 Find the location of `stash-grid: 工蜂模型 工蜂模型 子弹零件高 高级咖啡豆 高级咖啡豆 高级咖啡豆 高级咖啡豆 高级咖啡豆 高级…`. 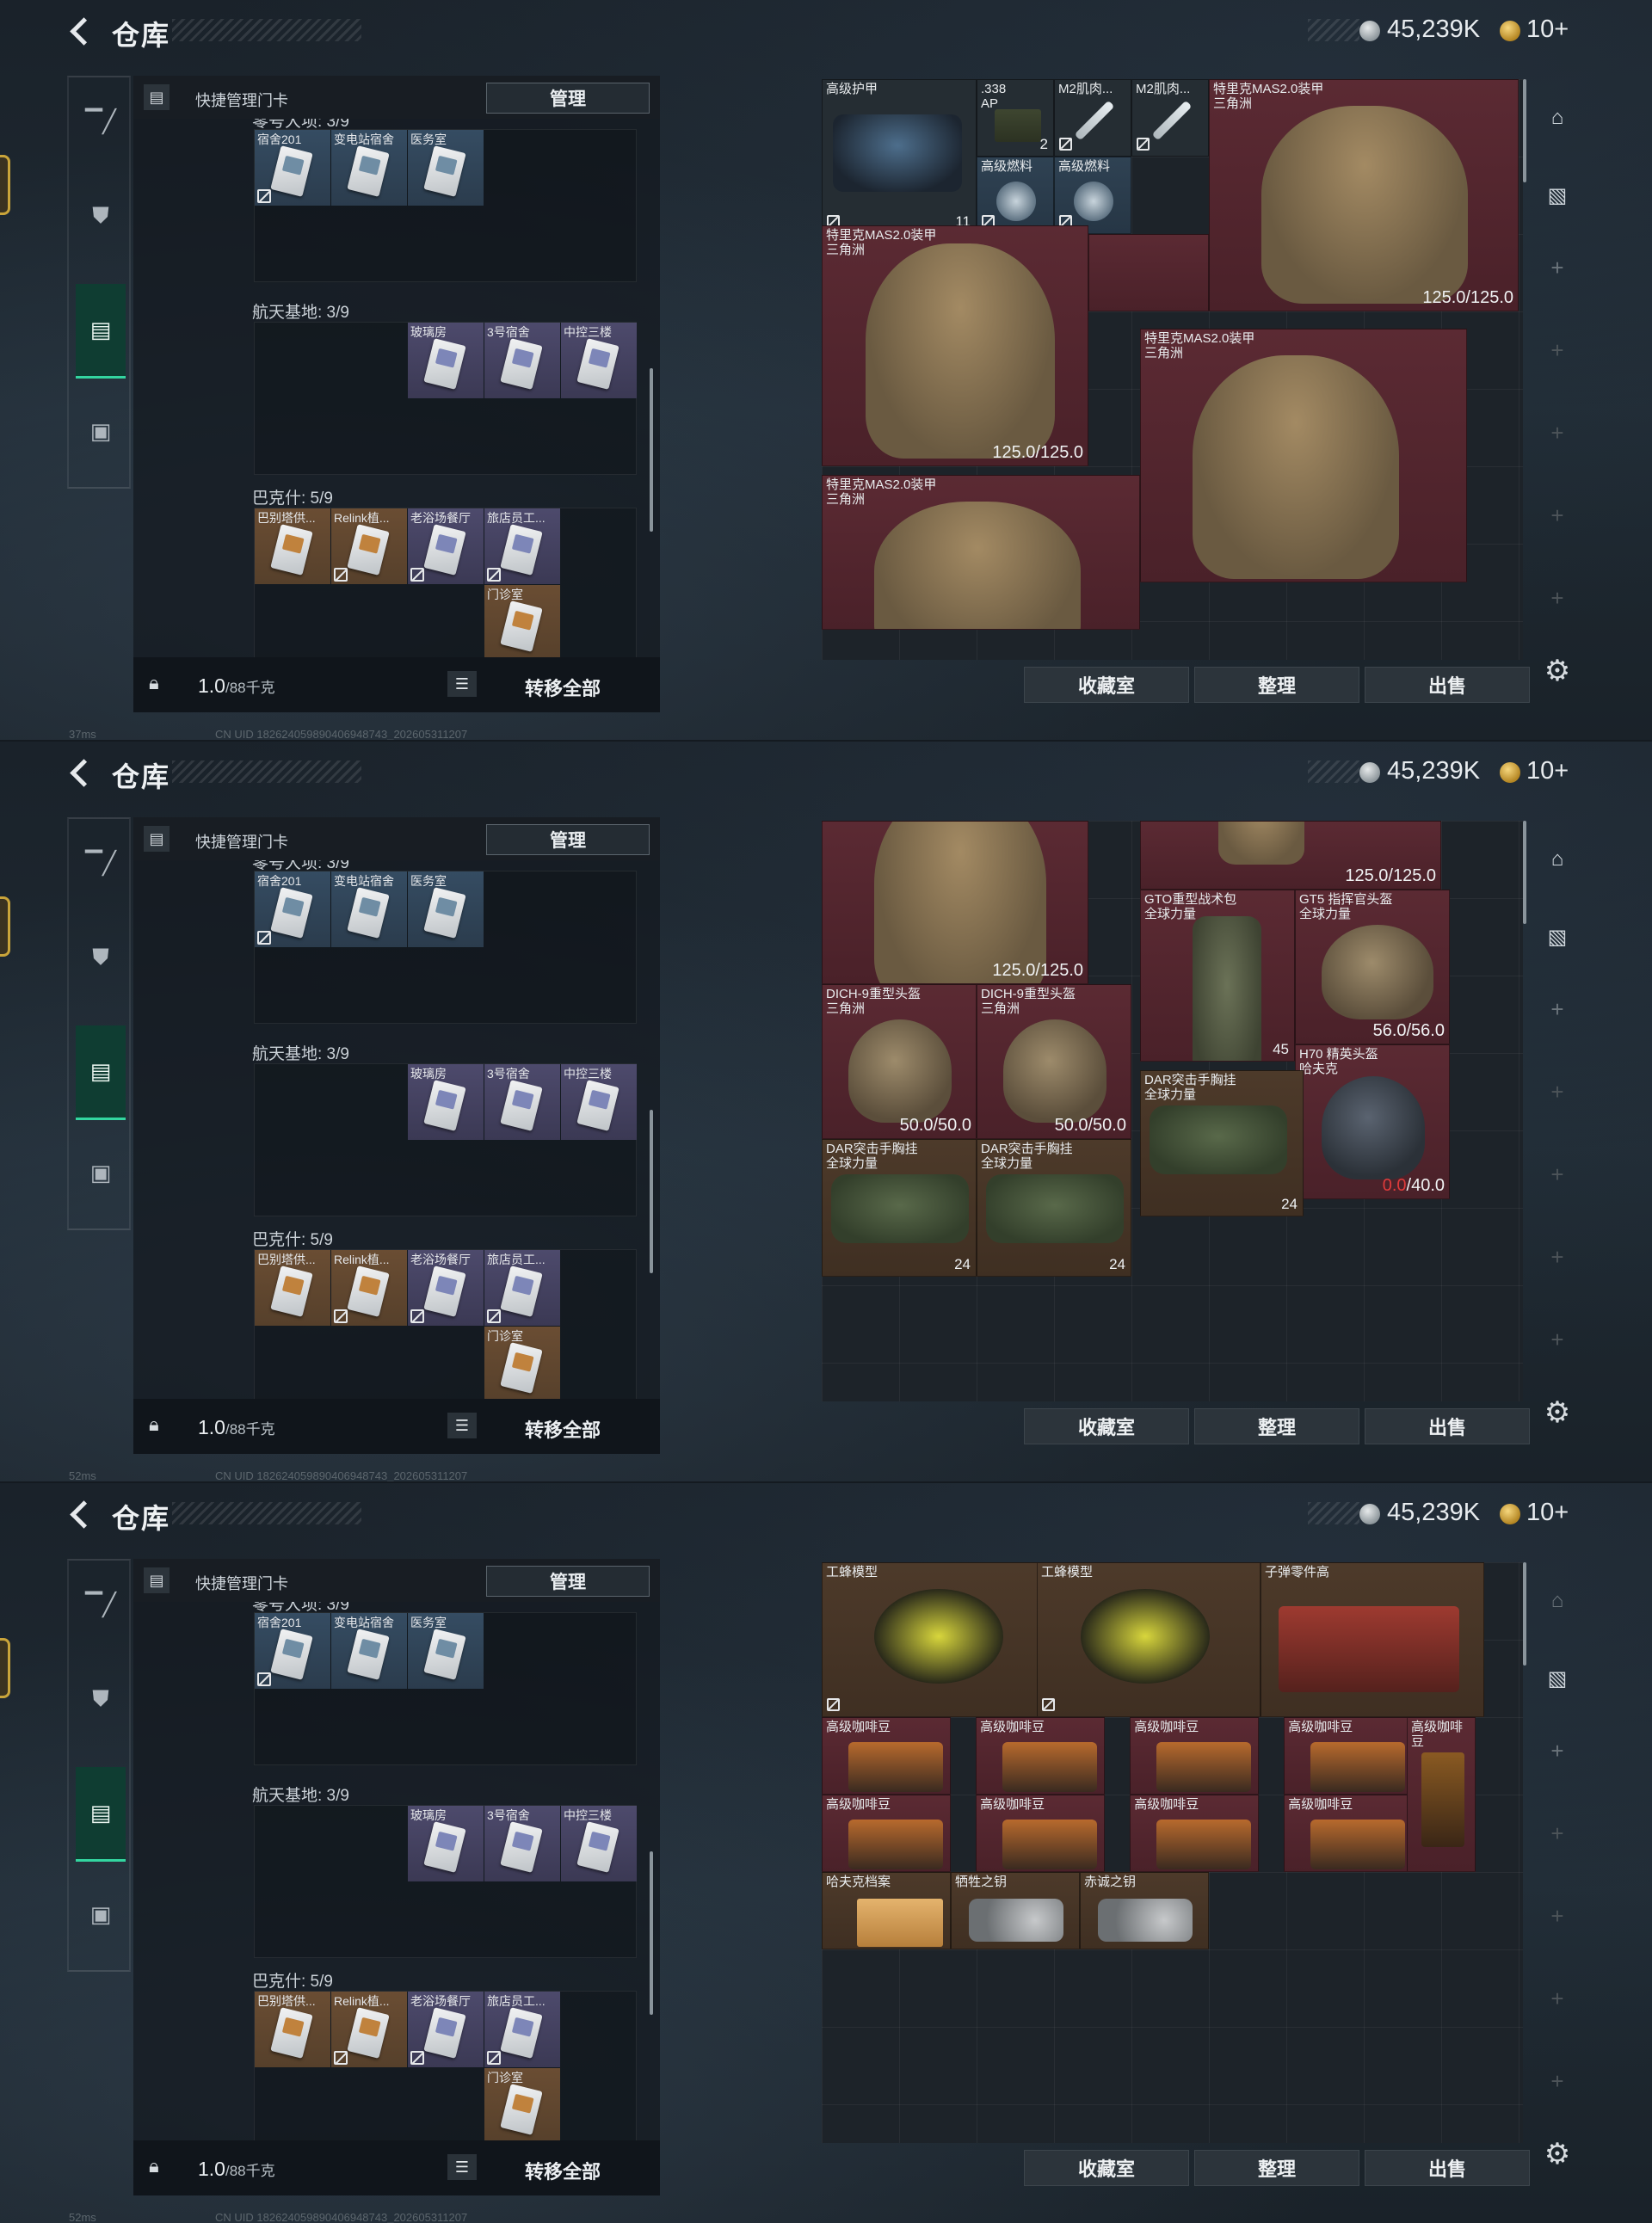

stash-grid: 工蜂模型 工蜂模型 子弹零件高 高级咖啡豆 高级咖啡豆 高级咖啡豆 高级咖啡豆 高级咖啡豆 高级… is located at coordinates (1172, 1853).